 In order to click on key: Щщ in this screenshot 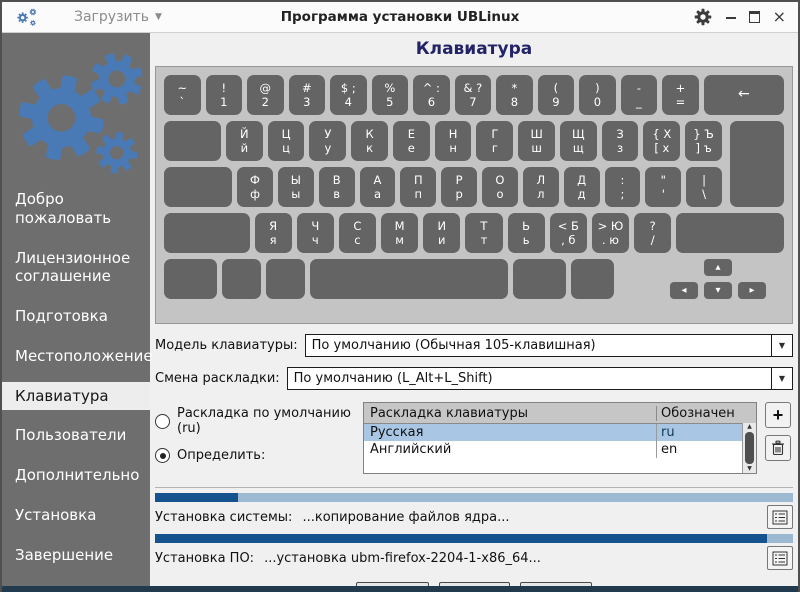, I will do `click(578, 141)`.